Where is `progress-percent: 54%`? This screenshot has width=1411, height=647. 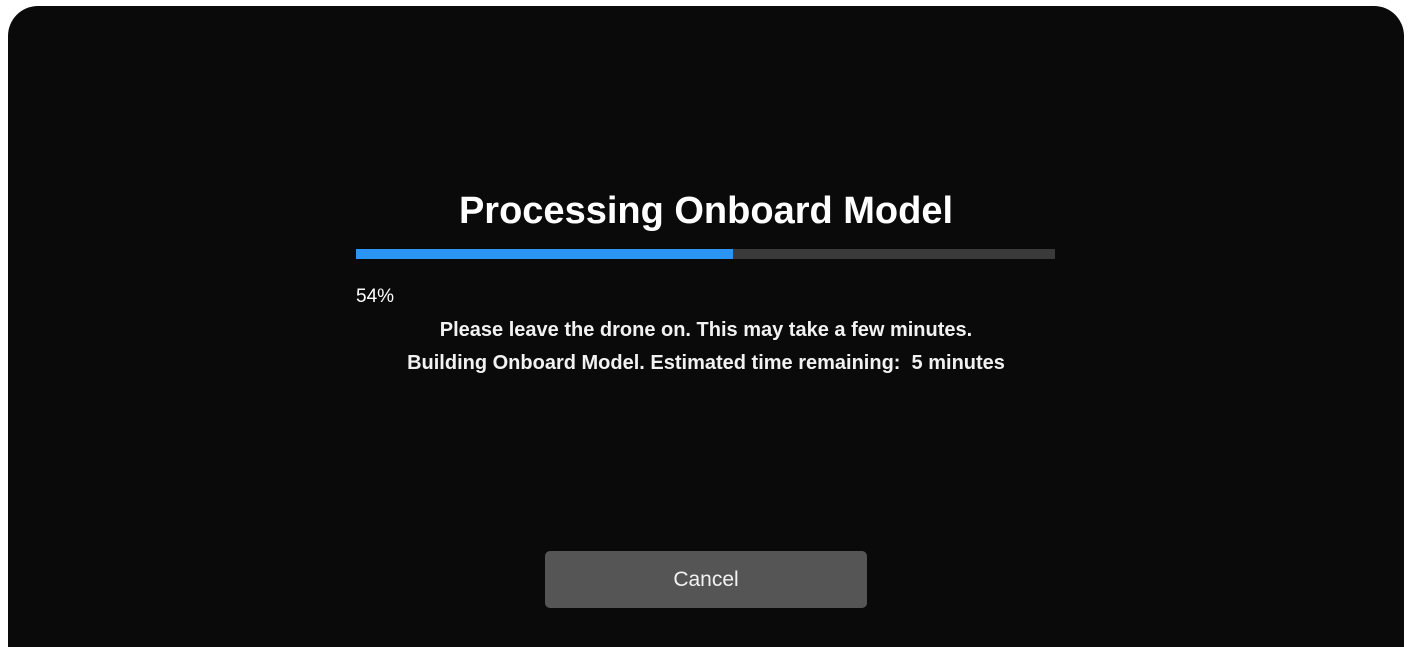 progress-percent: 54% is located at coordinates (375, 296).